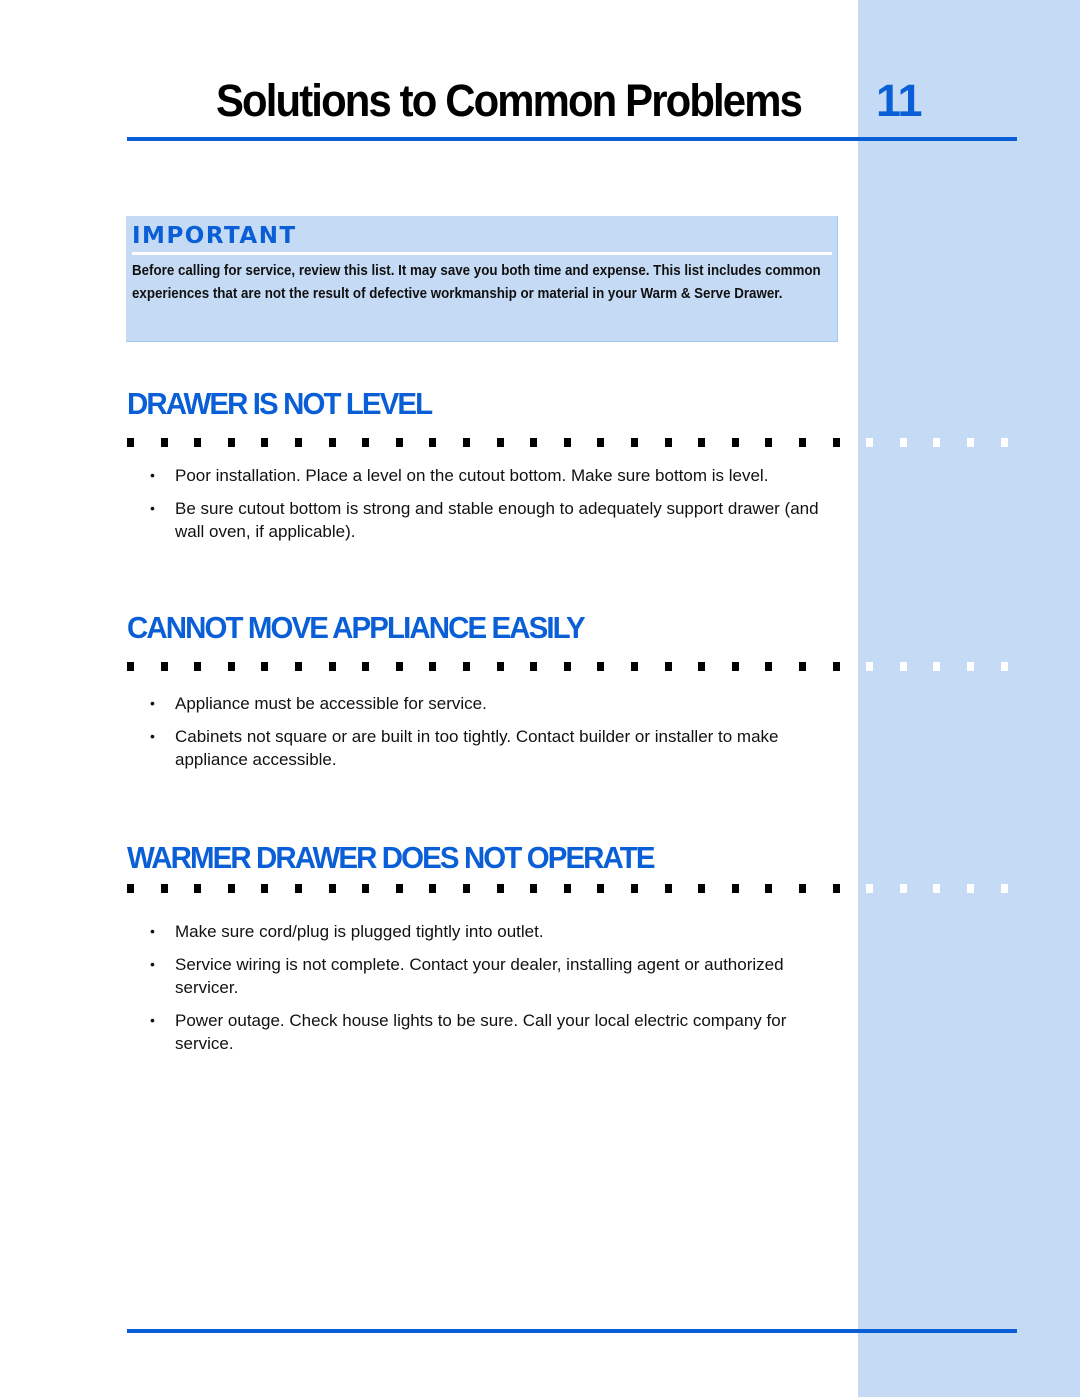 The height and width of the screenshot is (1397, 1080). What do you see at coordinates (482, 253) in the screenshot?
I see `important-divider` at bounding box center [482, 253].